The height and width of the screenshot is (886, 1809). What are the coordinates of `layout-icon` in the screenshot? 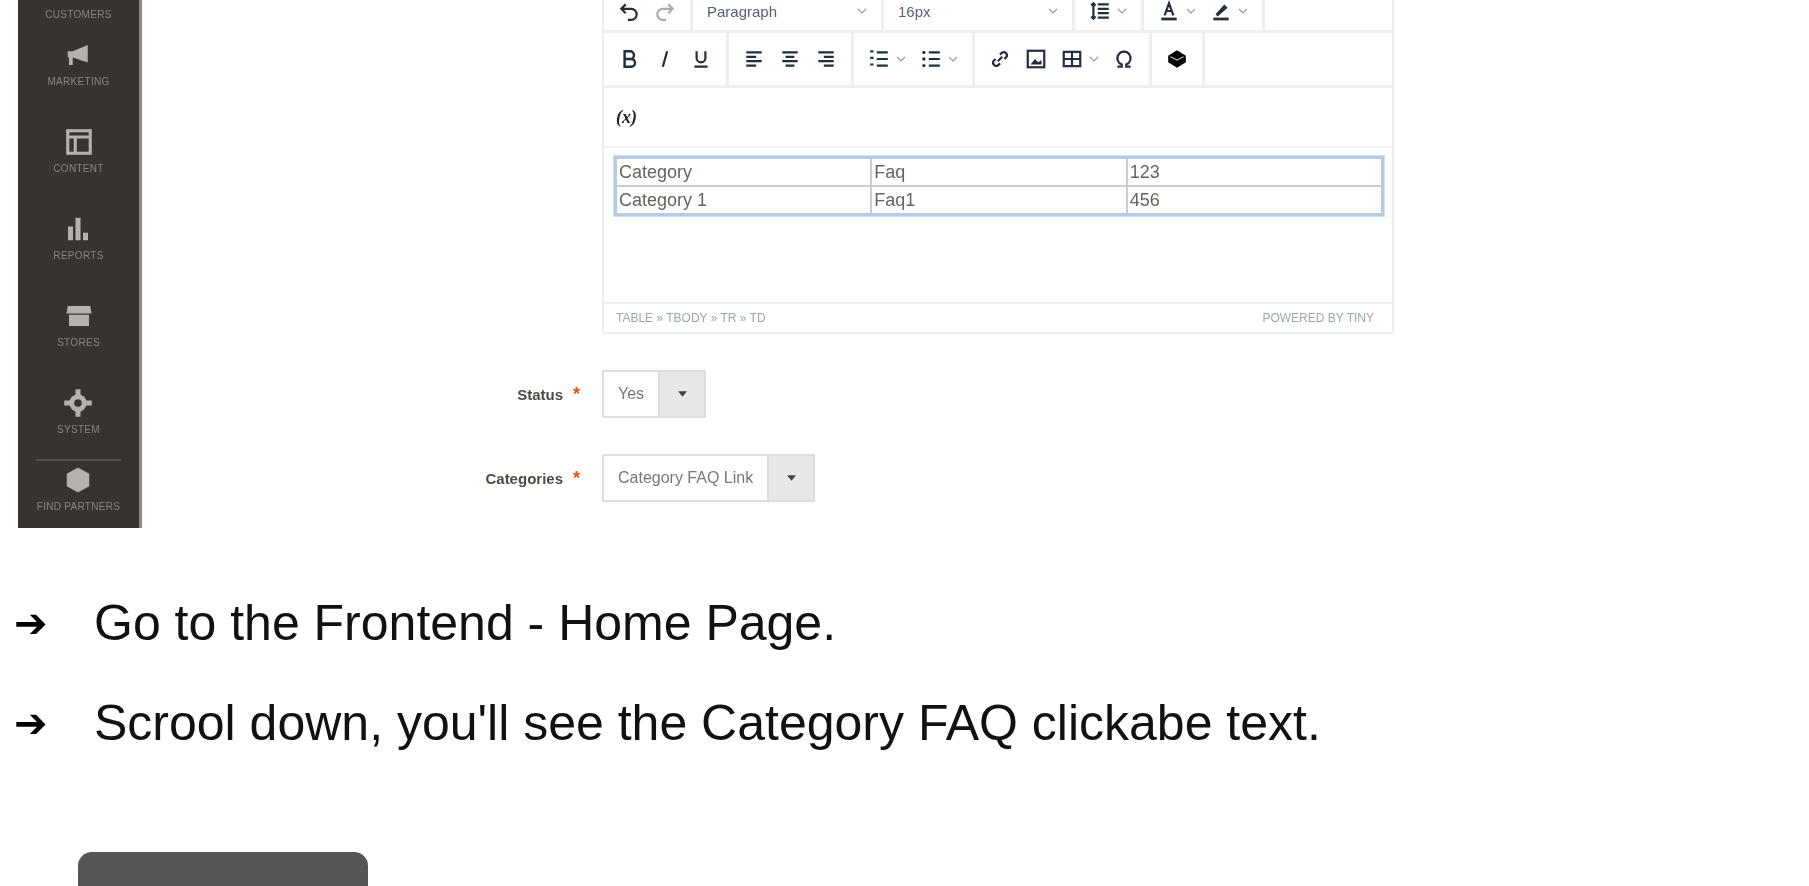 It's located at (78, 142).